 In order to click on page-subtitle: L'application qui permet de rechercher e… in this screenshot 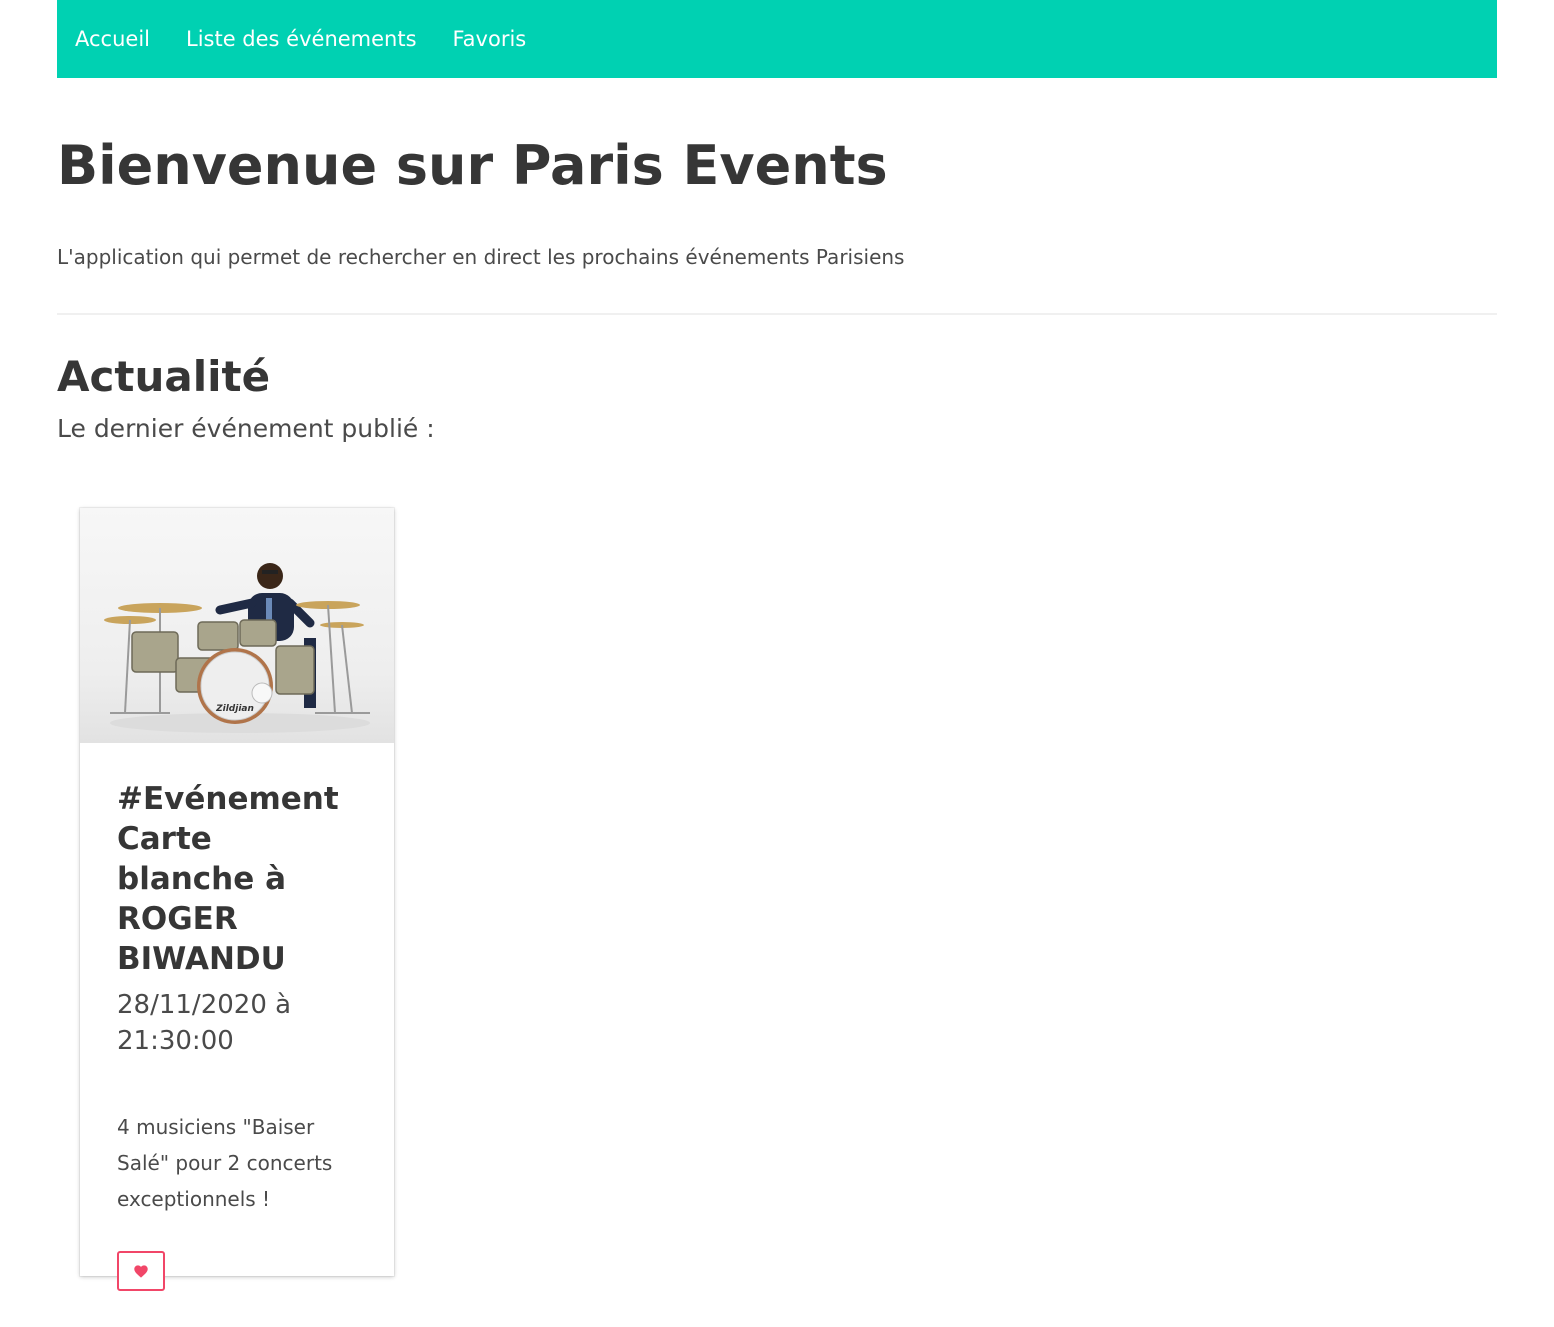, I will do `click(481, 257)`.